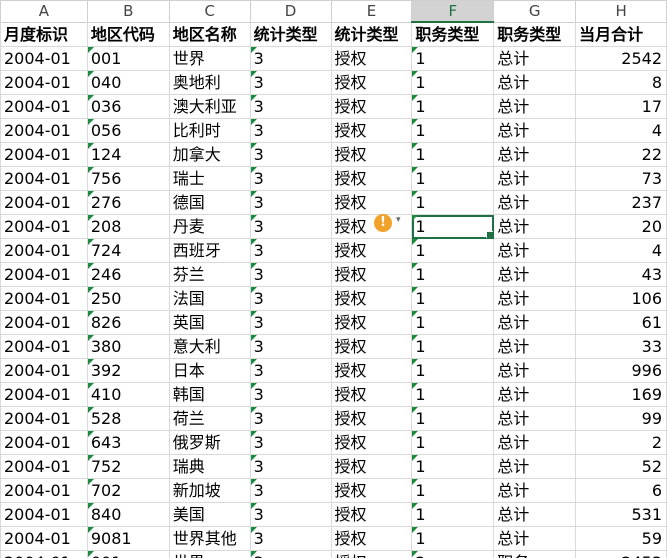 This screenshot has height=558, width=667. I want to click on cell: 826, so click(128, 322).